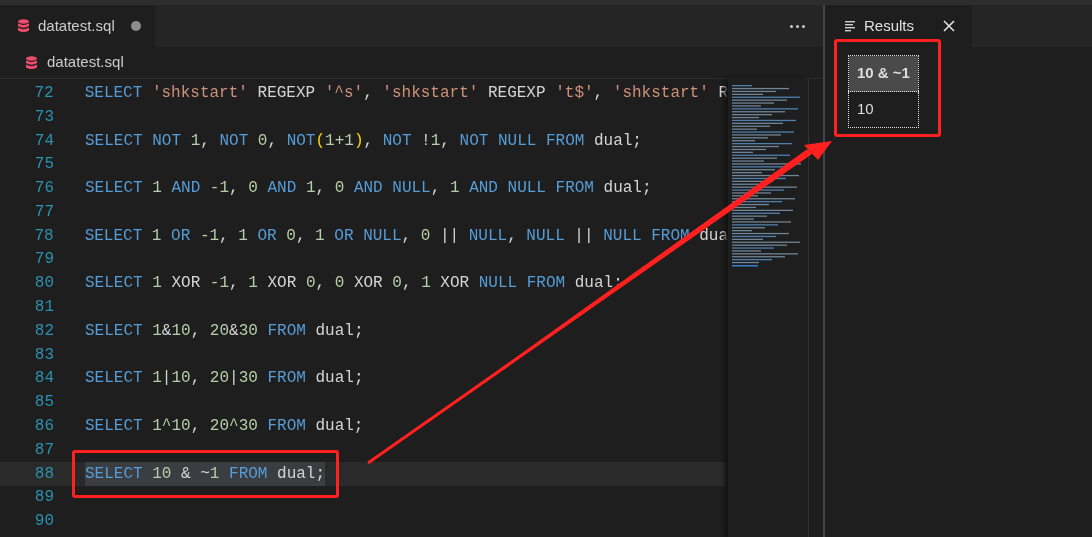 This screenshot has height=537, width=1092. Describe the element at coordinates (43, 236) in the screenshot. I see `line-number: 78` at that location.